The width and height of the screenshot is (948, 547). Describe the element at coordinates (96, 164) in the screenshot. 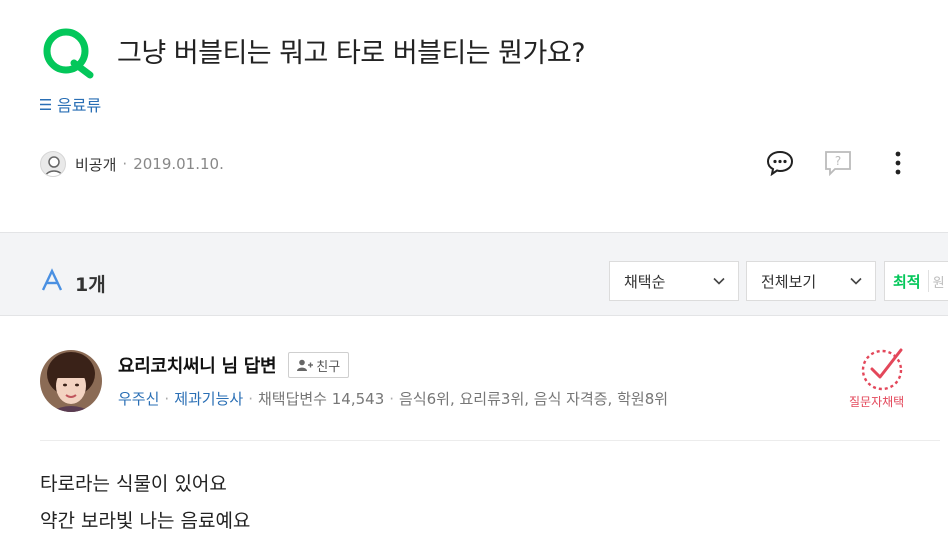

I see `author-name: 비공개` at that location.